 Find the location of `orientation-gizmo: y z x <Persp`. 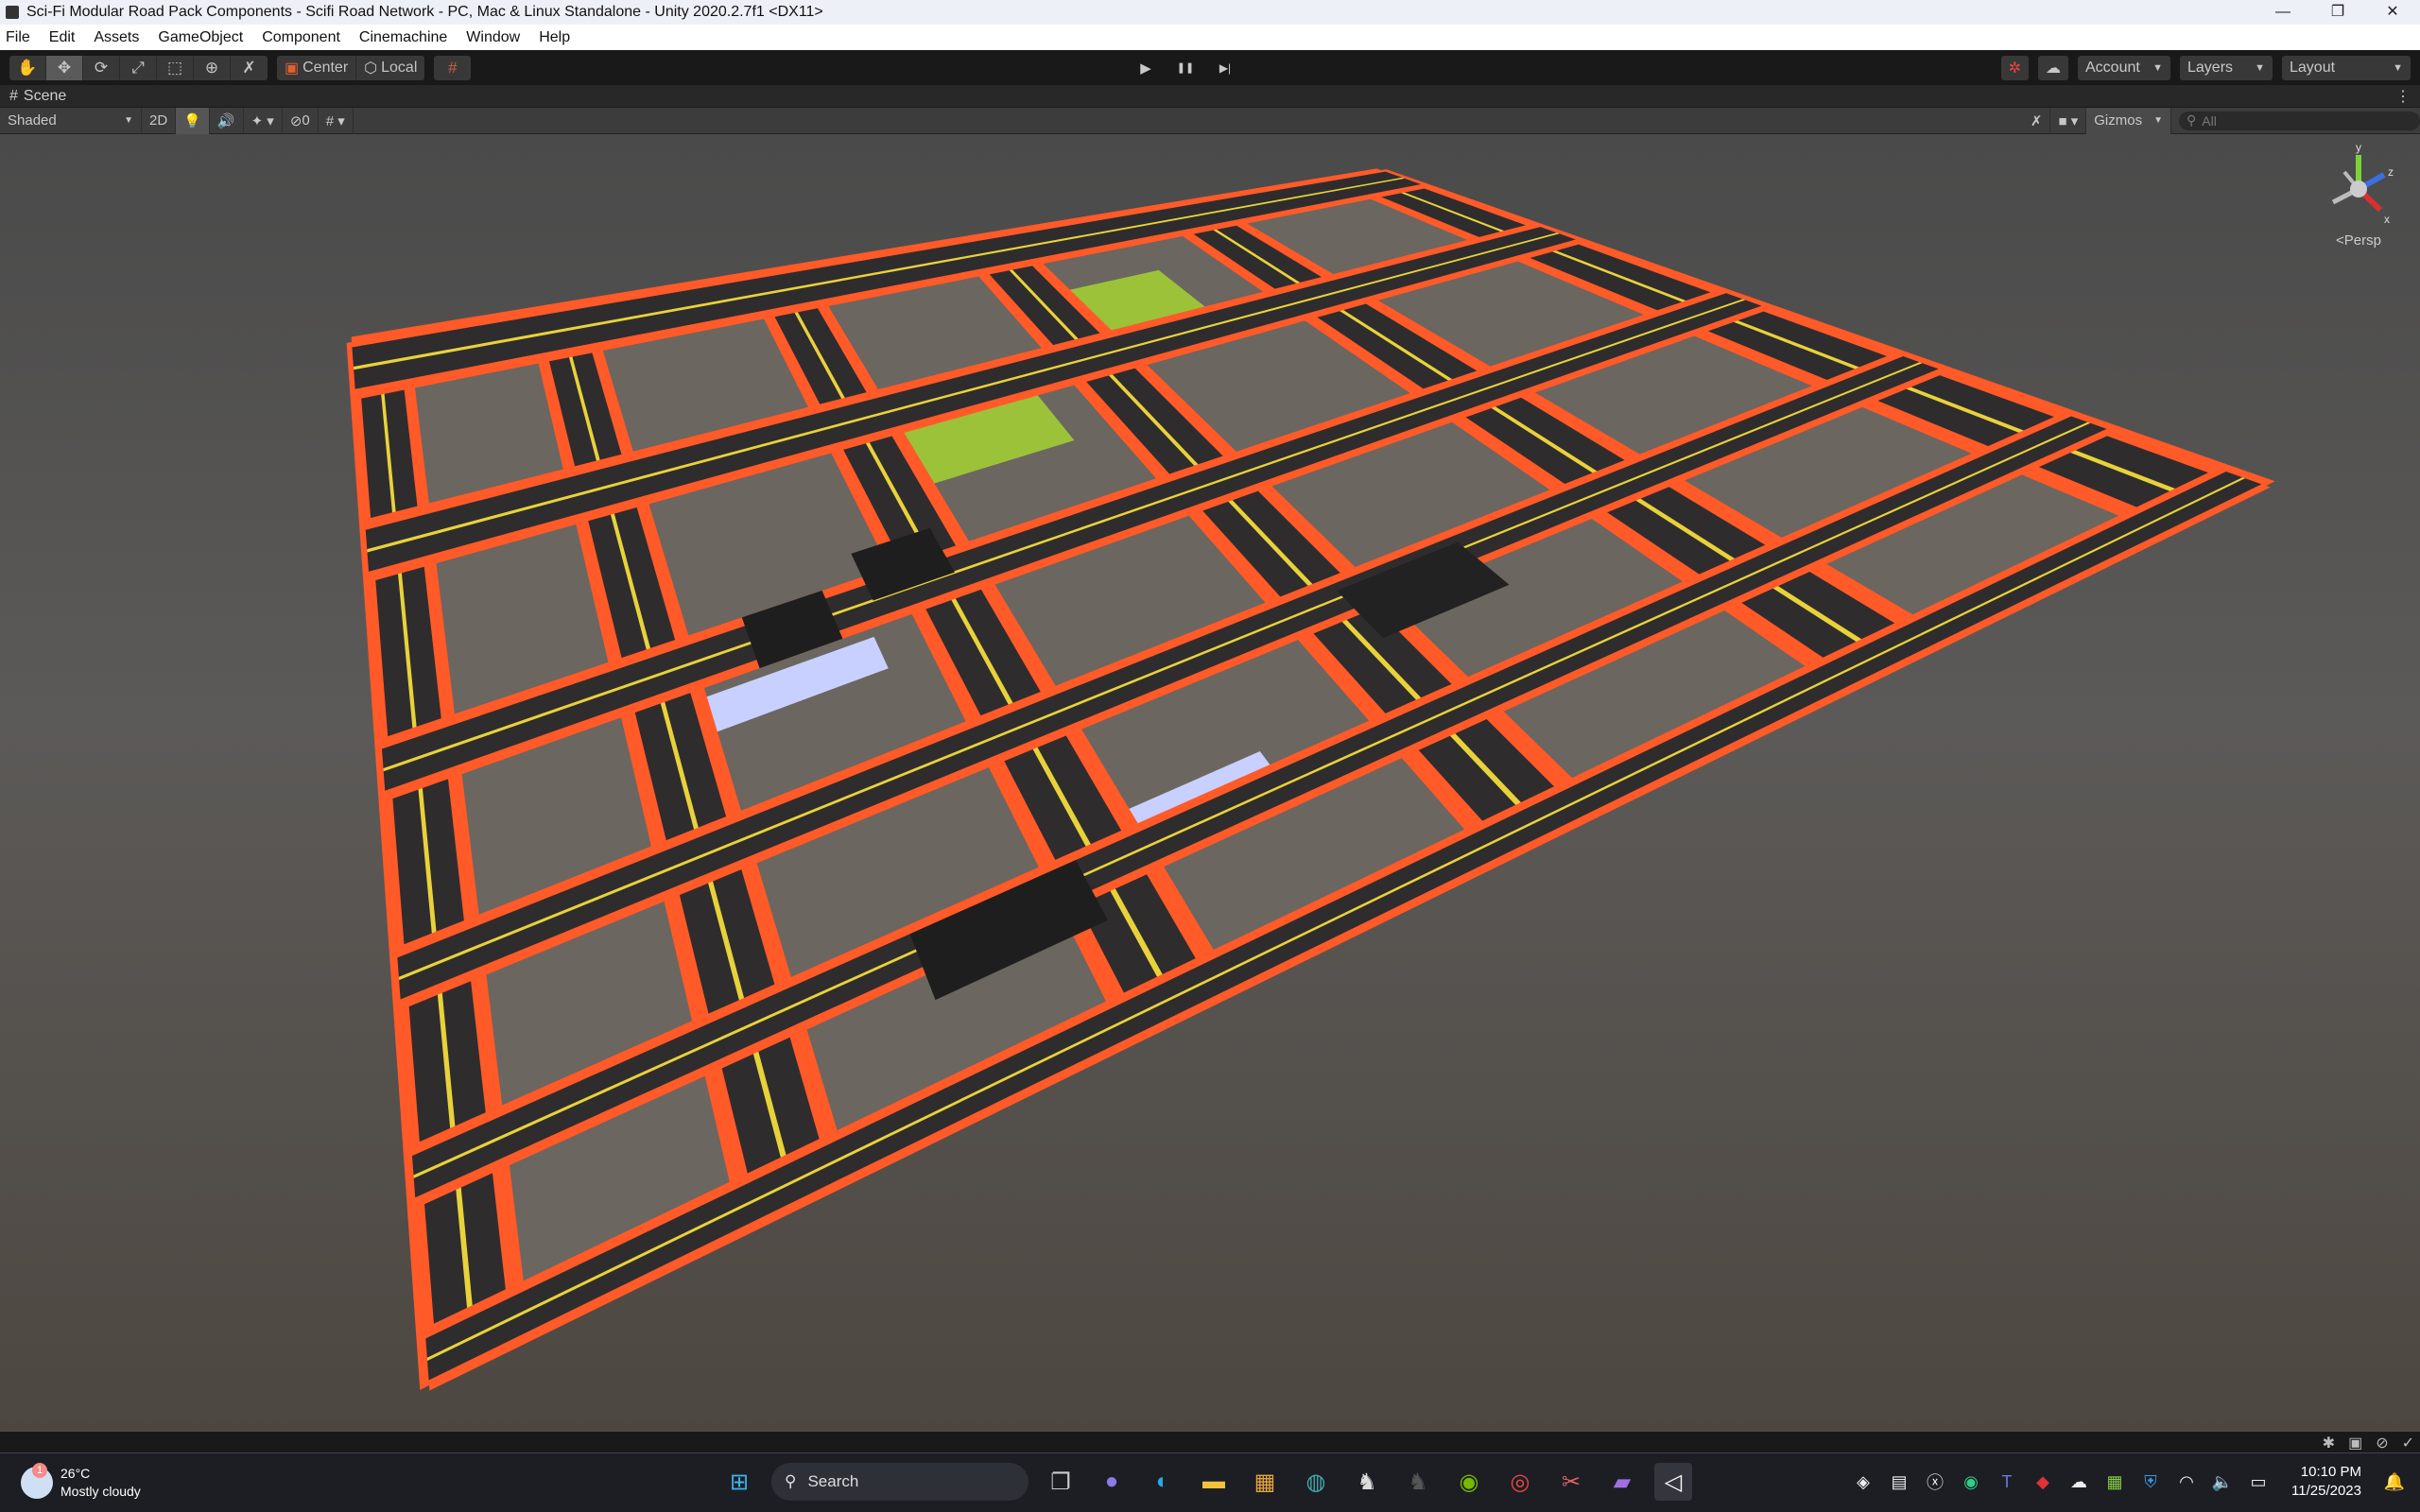

orientation-gizmo: y z x <Persp is located at coordinates (2359, 199).